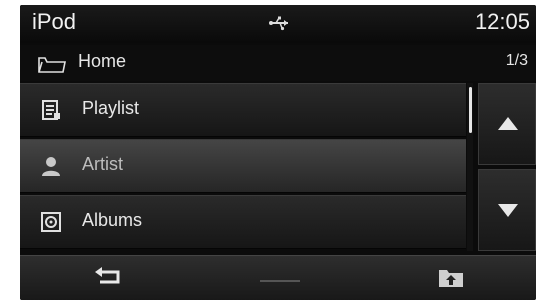  Describe the element at coordinates (111, 108) in the screenshot. I see `list-item-label: Playlist` at that location.